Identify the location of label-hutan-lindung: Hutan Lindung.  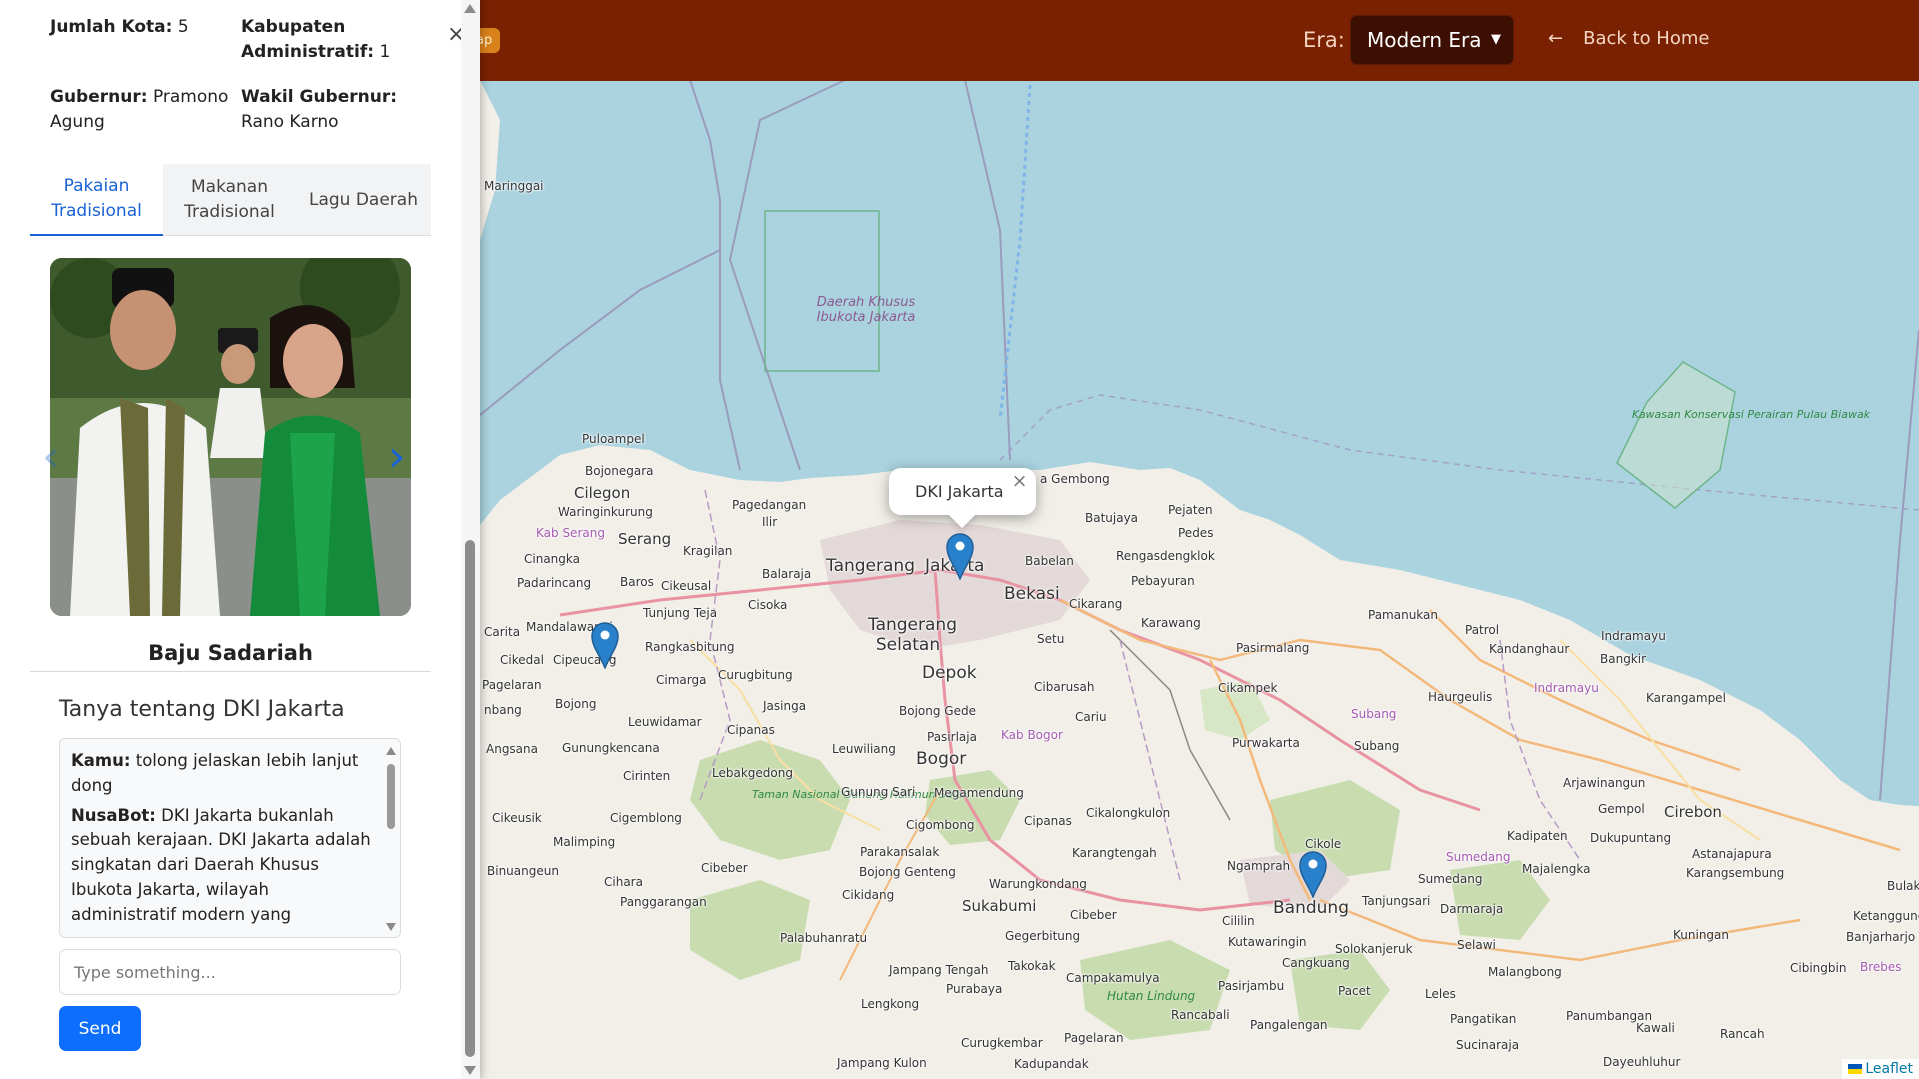
(1151, 996).